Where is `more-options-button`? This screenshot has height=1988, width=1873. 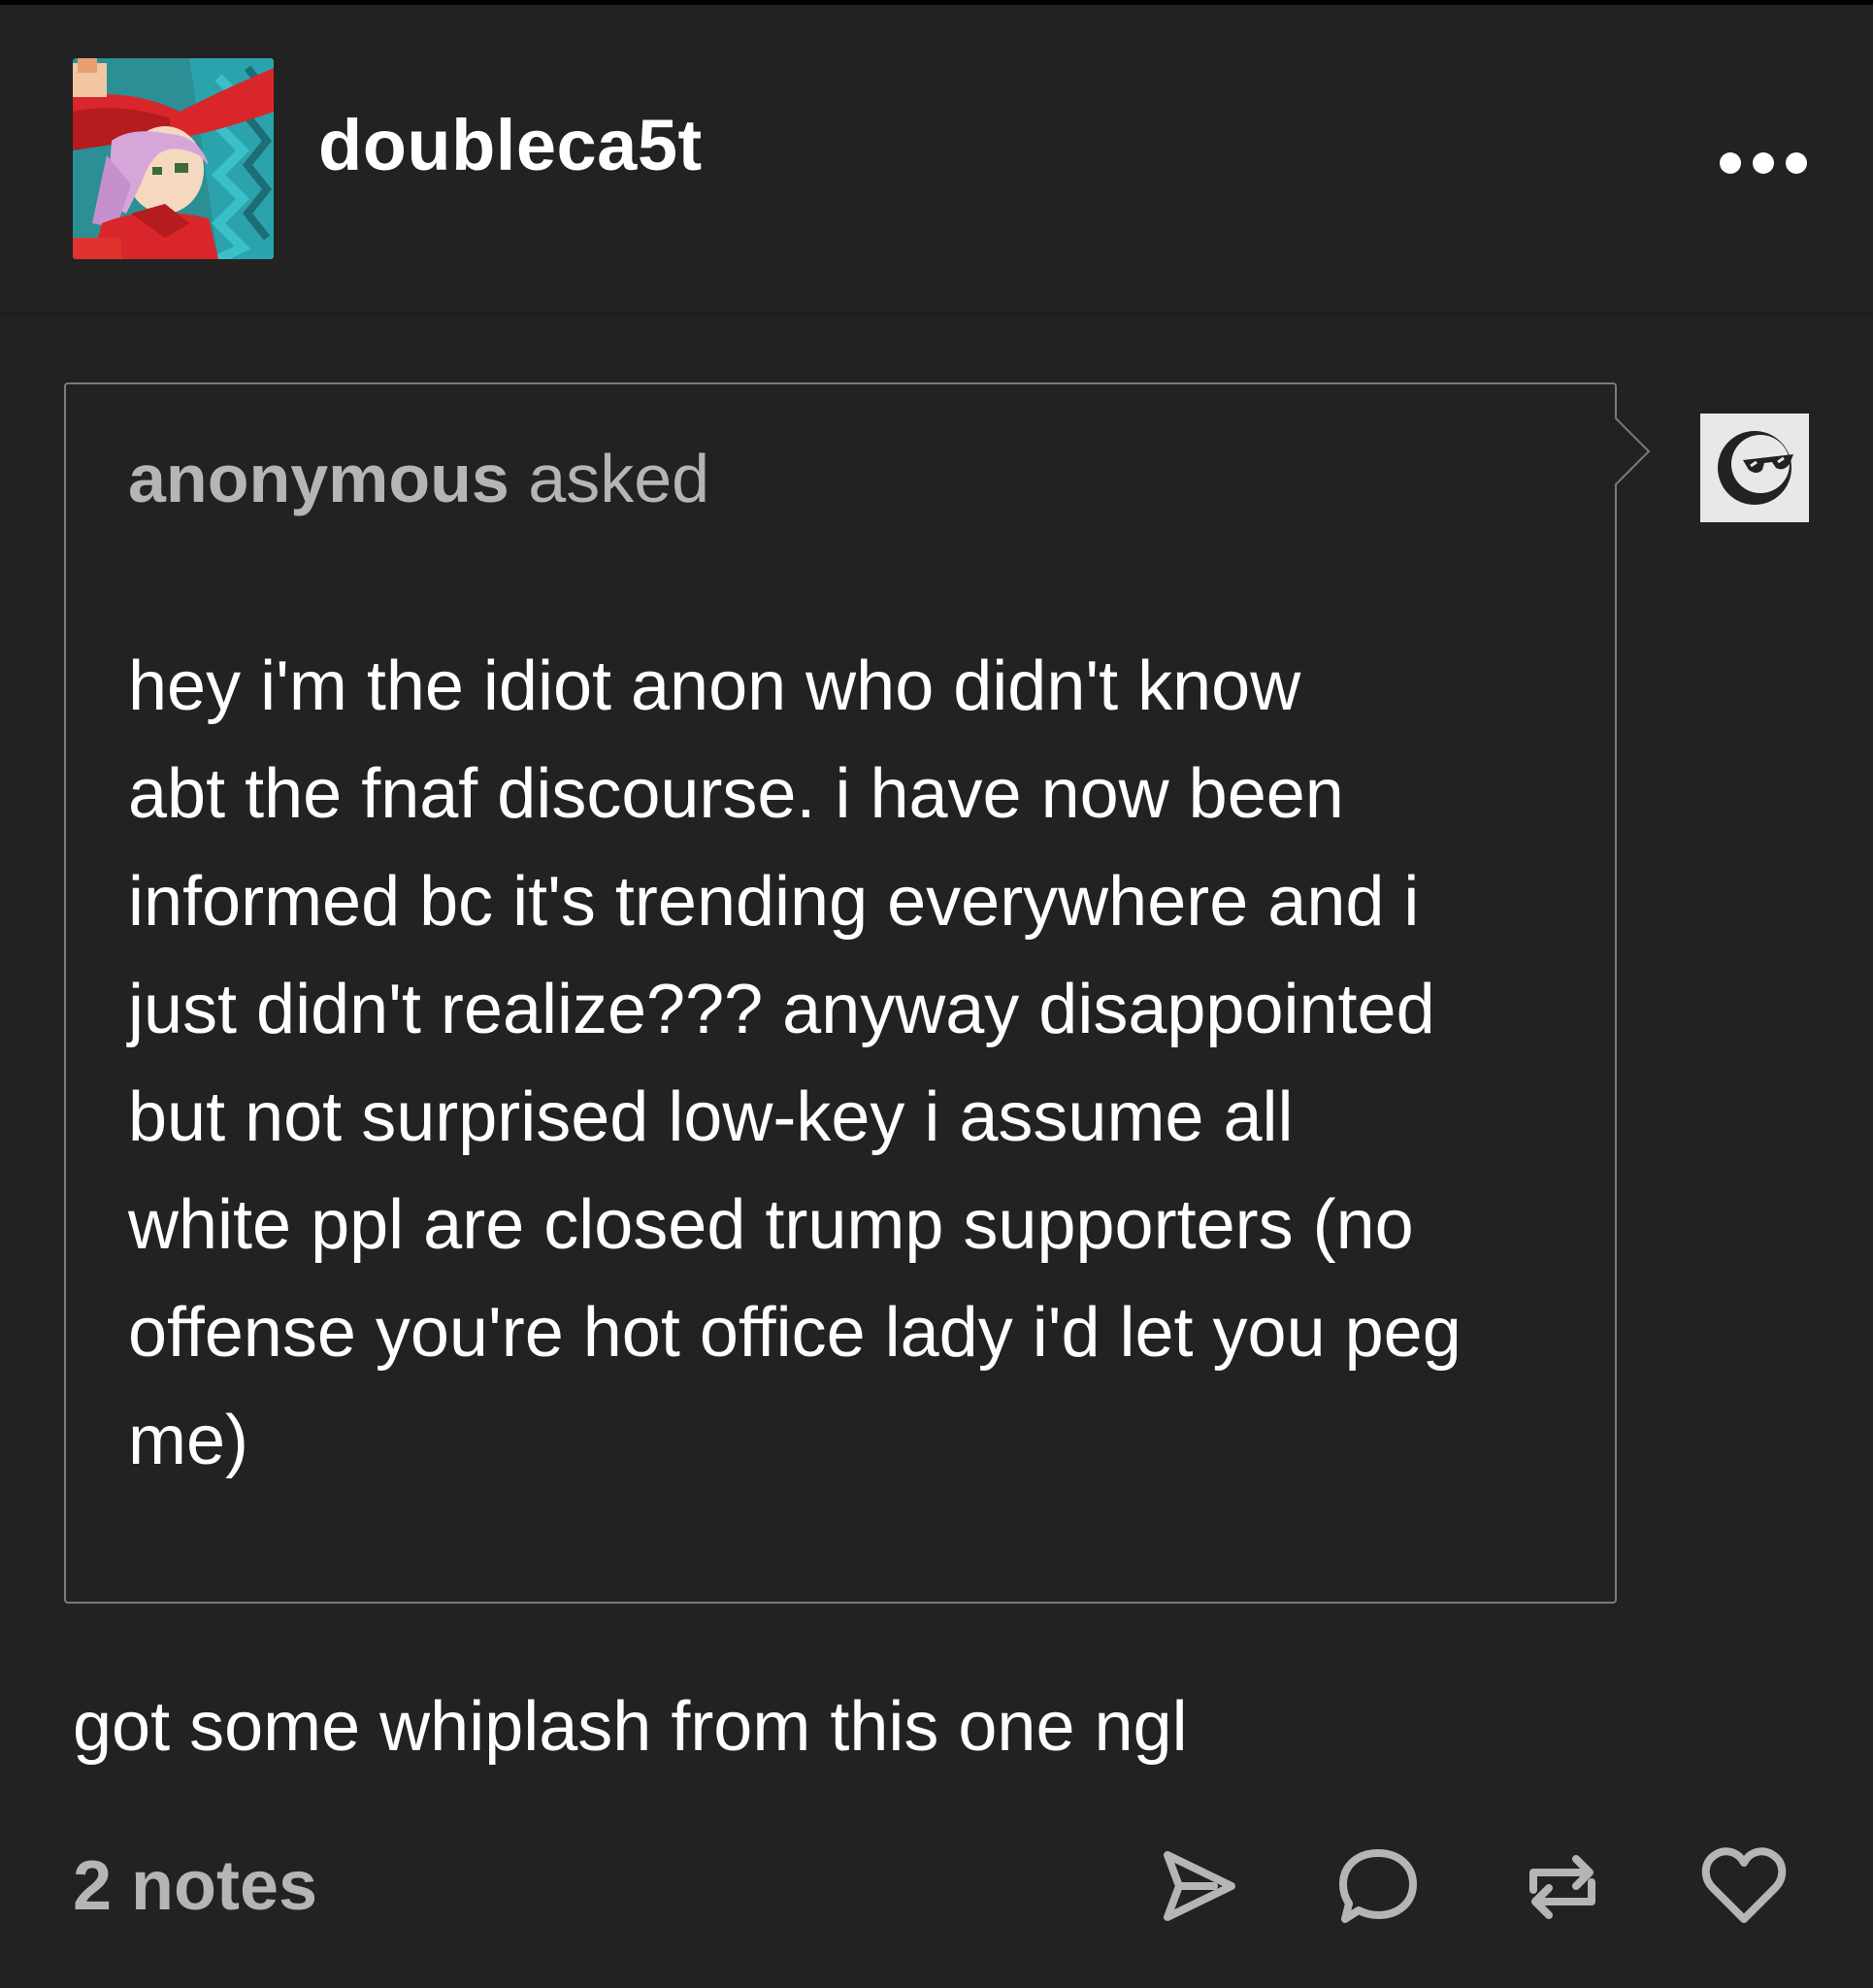
more-options-button is located at coordinates (1763, 163).